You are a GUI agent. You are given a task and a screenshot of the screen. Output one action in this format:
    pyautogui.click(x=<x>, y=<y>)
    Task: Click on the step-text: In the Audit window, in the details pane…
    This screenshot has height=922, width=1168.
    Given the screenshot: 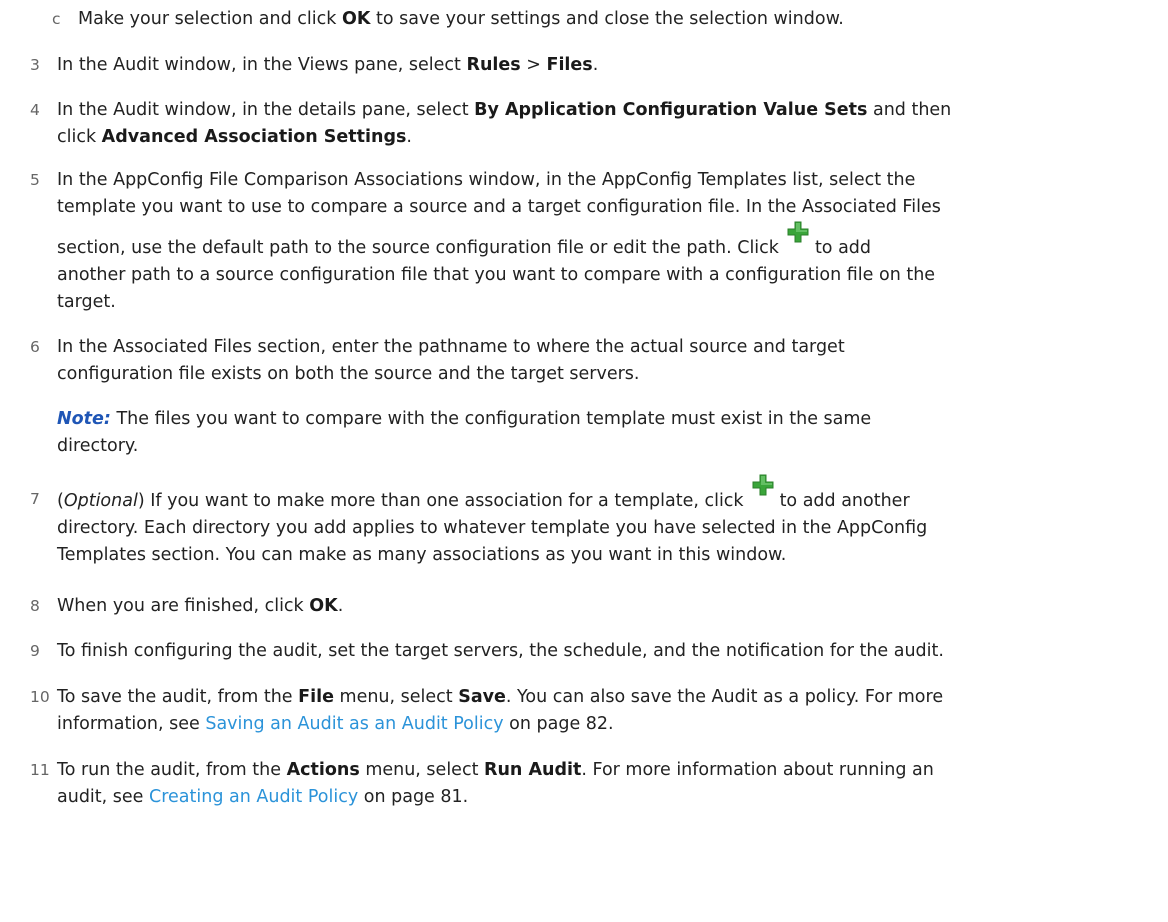 What is the action you would take?
    pyautogui.click(x=608, y=124)
    